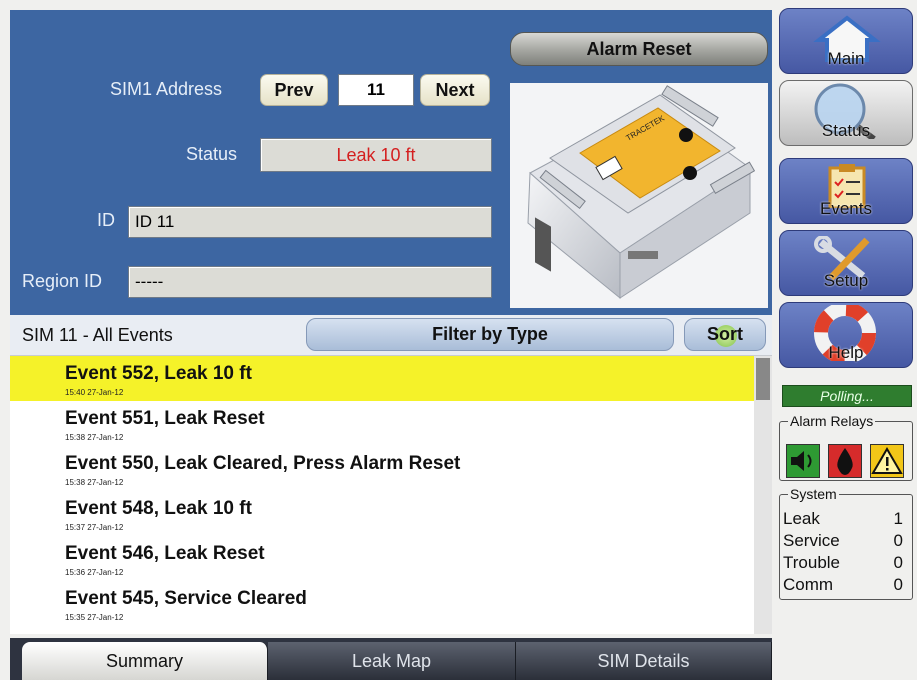 This screenshot has height=680, width=917. Describe the element at coordinates (843, 586) in the screenshot. I see `system-row: Comm 0` at that location.